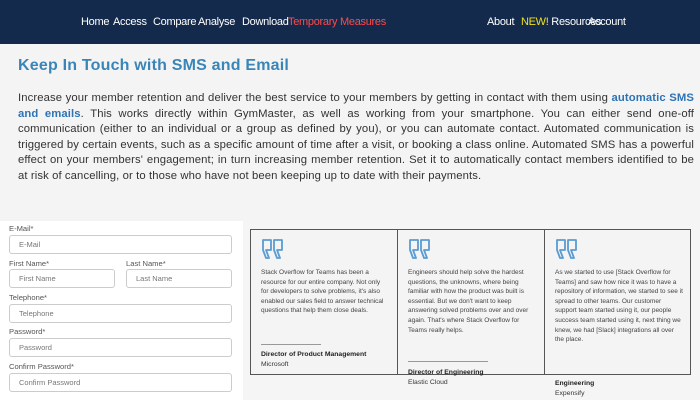  I want to click on password-field, so click(120, 347).